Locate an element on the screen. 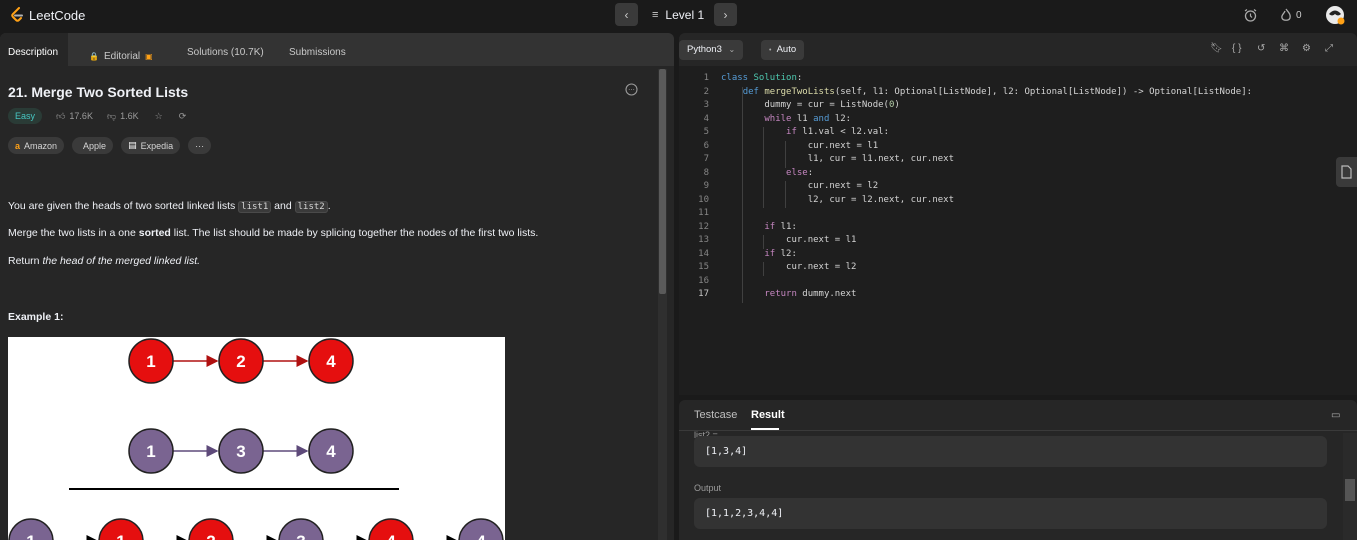  expand-icon: ⤢ is located at coordinates (1329, 48).